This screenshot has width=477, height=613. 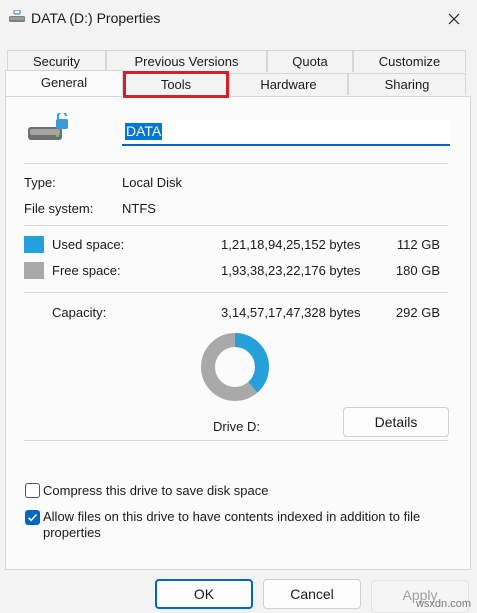 What do you see at coordinates (59, 208) in the screenshot?
I see `filesystem-label: File system:` at bounding box center [59, 208].